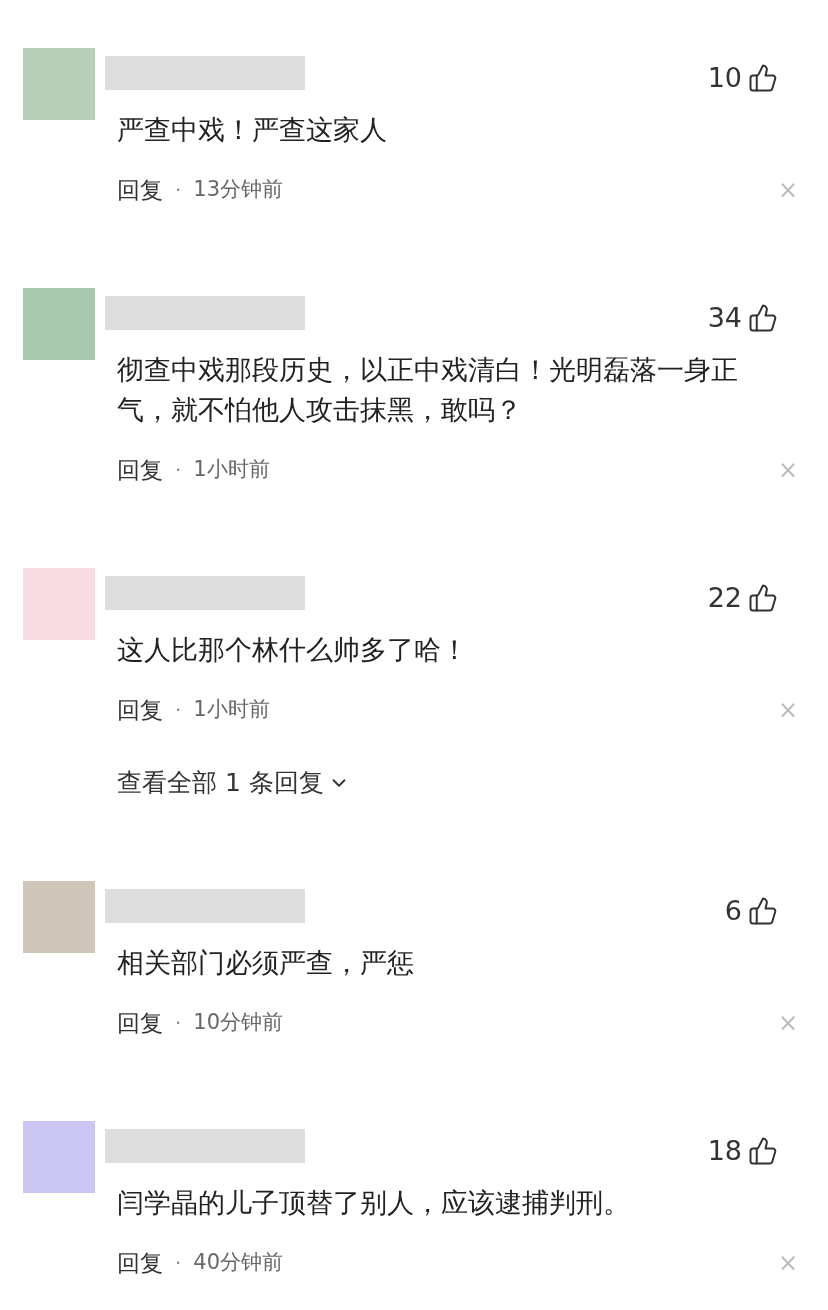 This screenshot has width=828, height=1310. I want to click on like-count: 6, so click(733, 911).